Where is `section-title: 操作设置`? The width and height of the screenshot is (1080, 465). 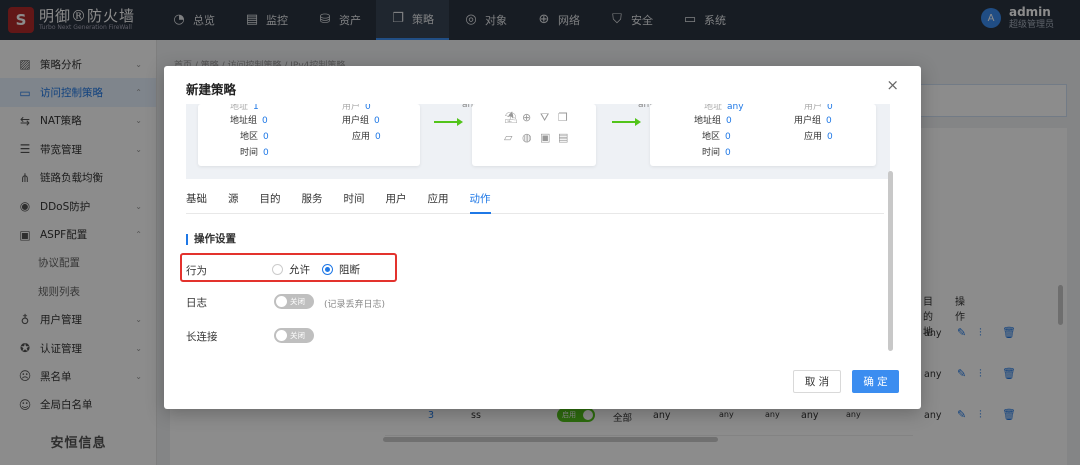
section-title: 操作设置 is located at coordinates (211, 239).